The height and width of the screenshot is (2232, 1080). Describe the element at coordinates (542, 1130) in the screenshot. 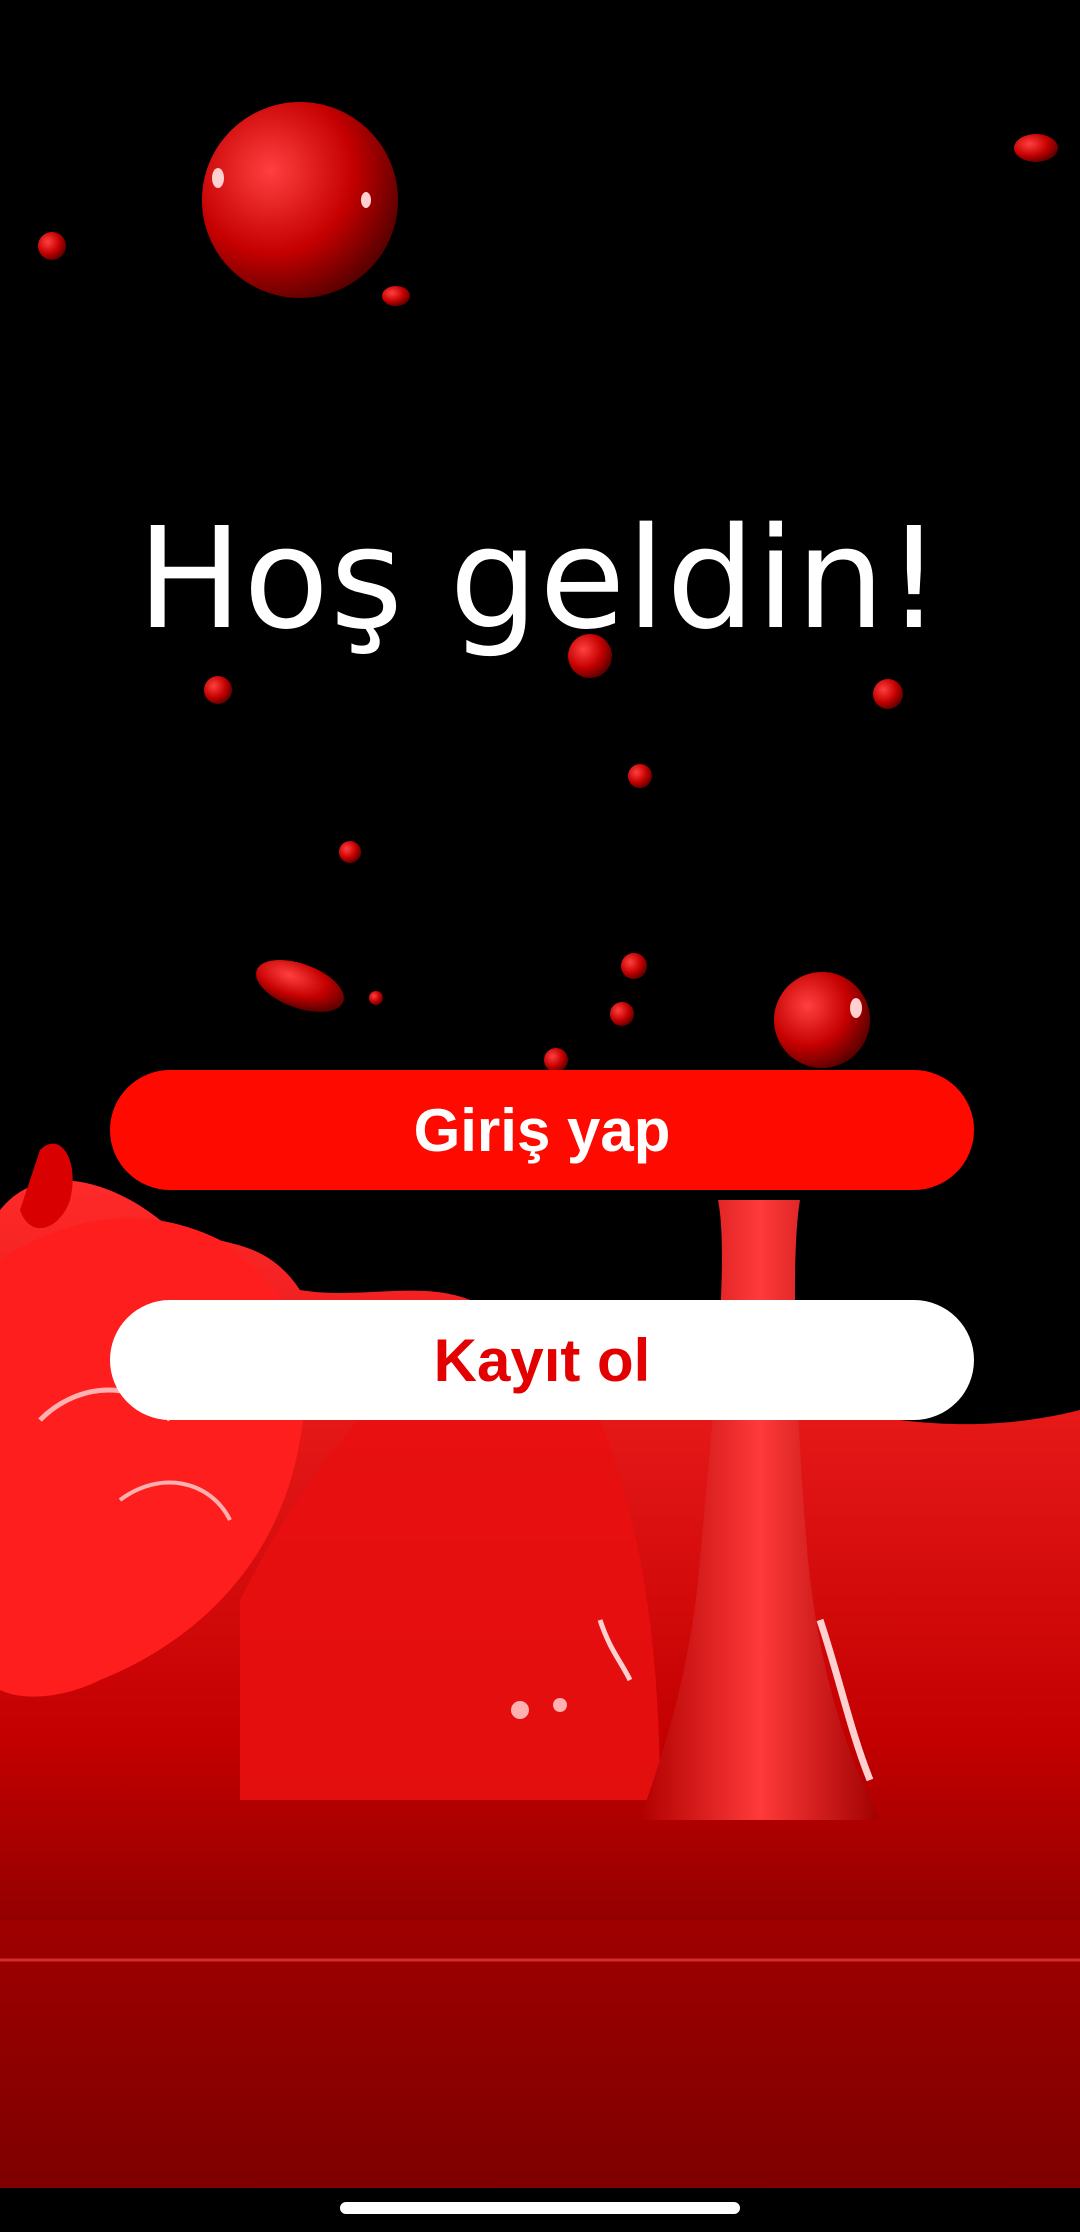

I see `login-button: Giriş yap` at that location.